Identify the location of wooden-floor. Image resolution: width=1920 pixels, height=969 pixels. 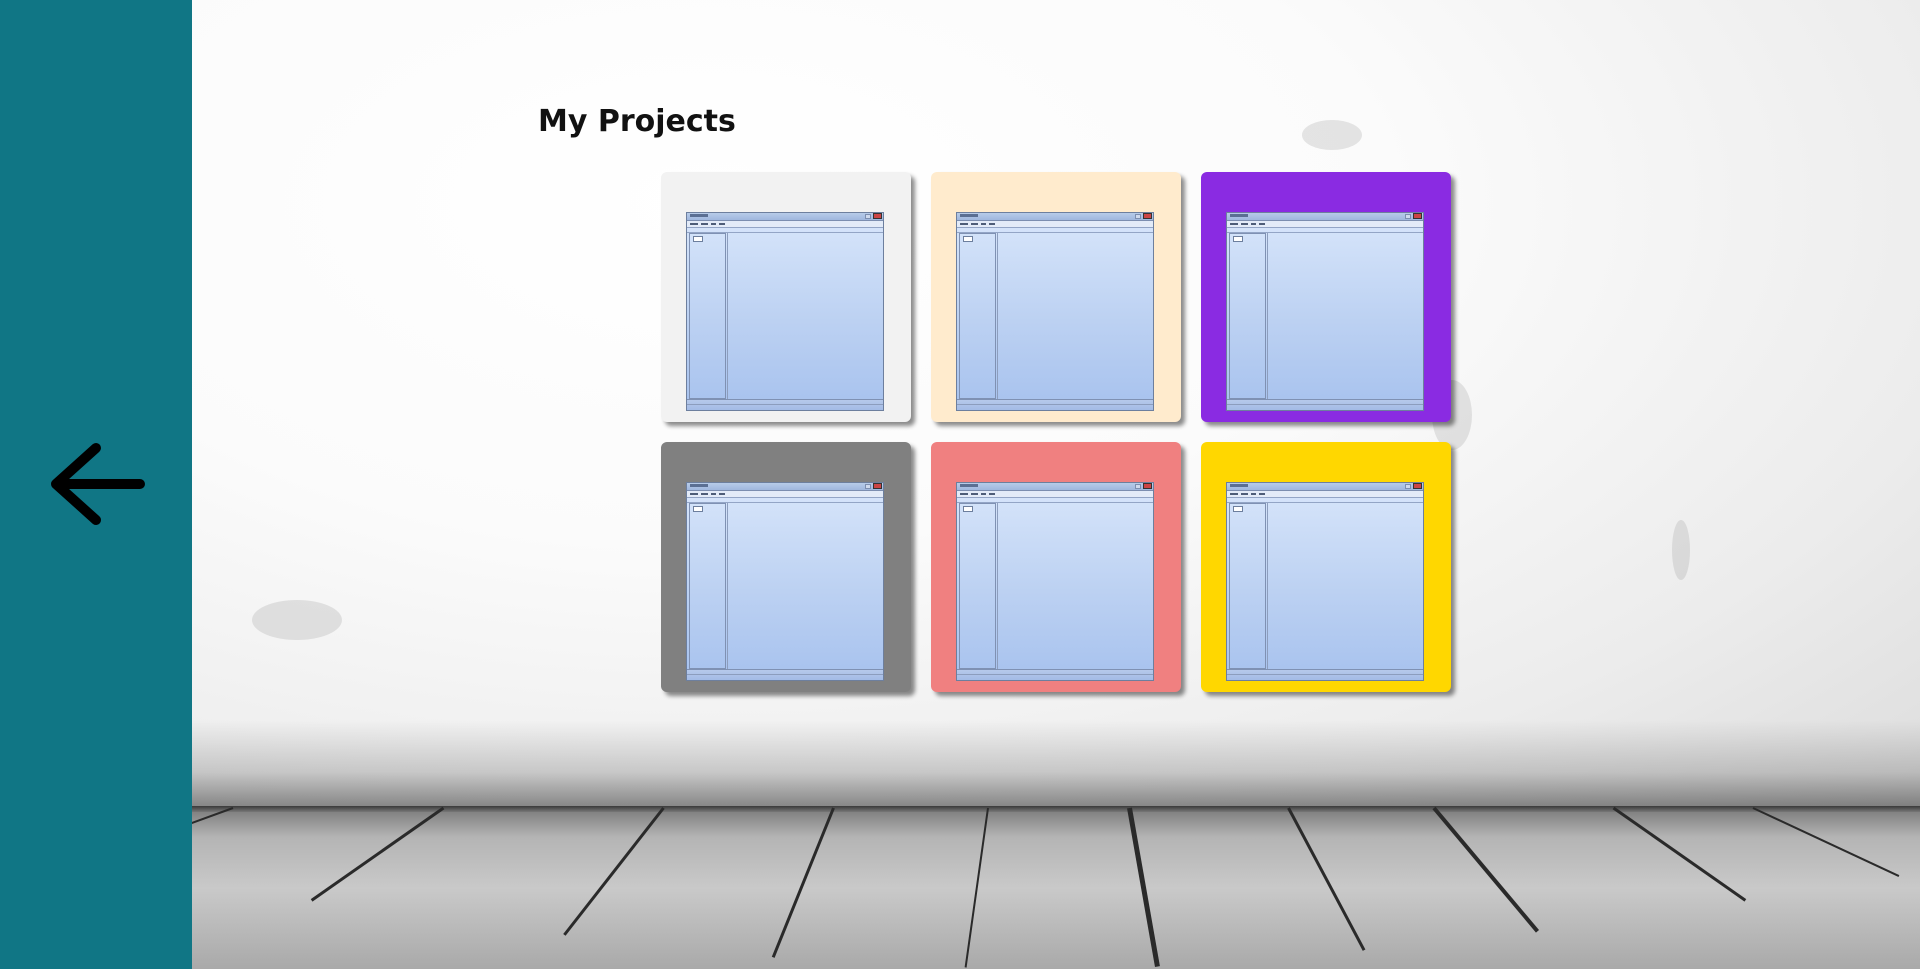
(1056, 888).